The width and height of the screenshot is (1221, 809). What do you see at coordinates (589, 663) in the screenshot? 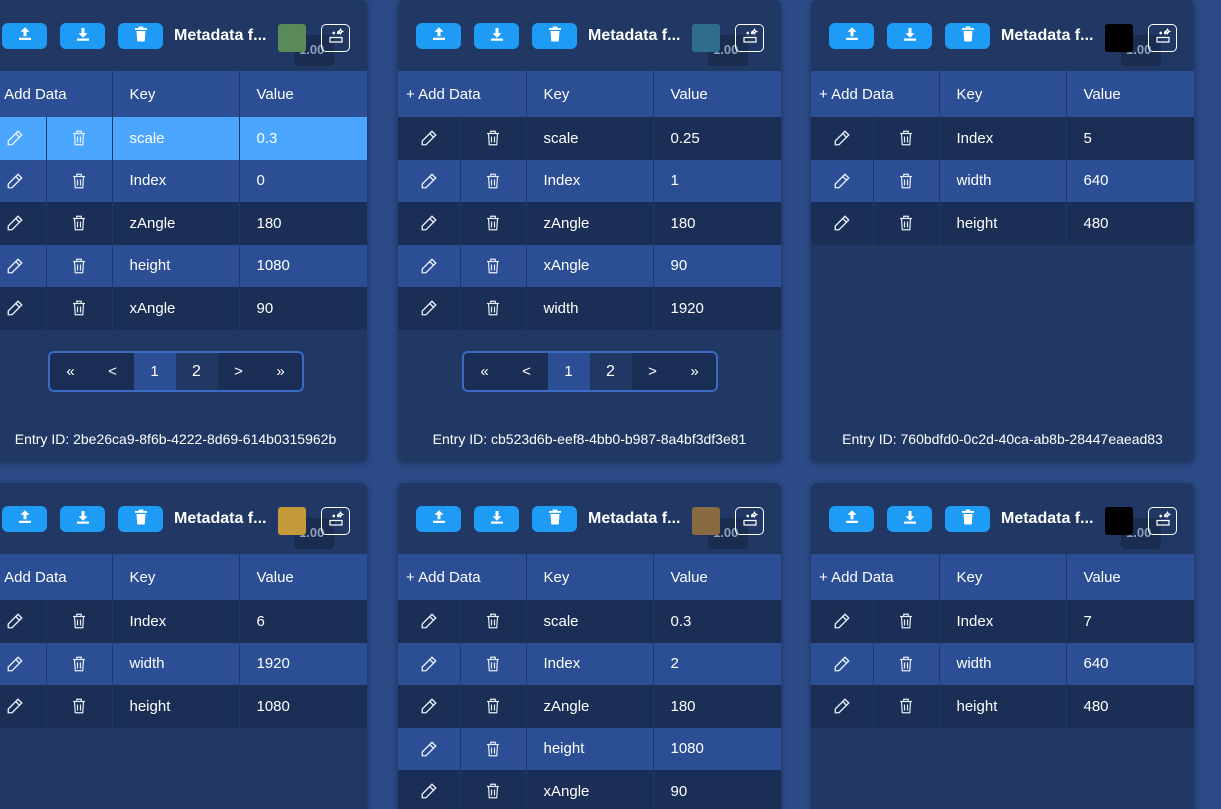
I see `table-row: Index 2` at bounding box center [589, 663].